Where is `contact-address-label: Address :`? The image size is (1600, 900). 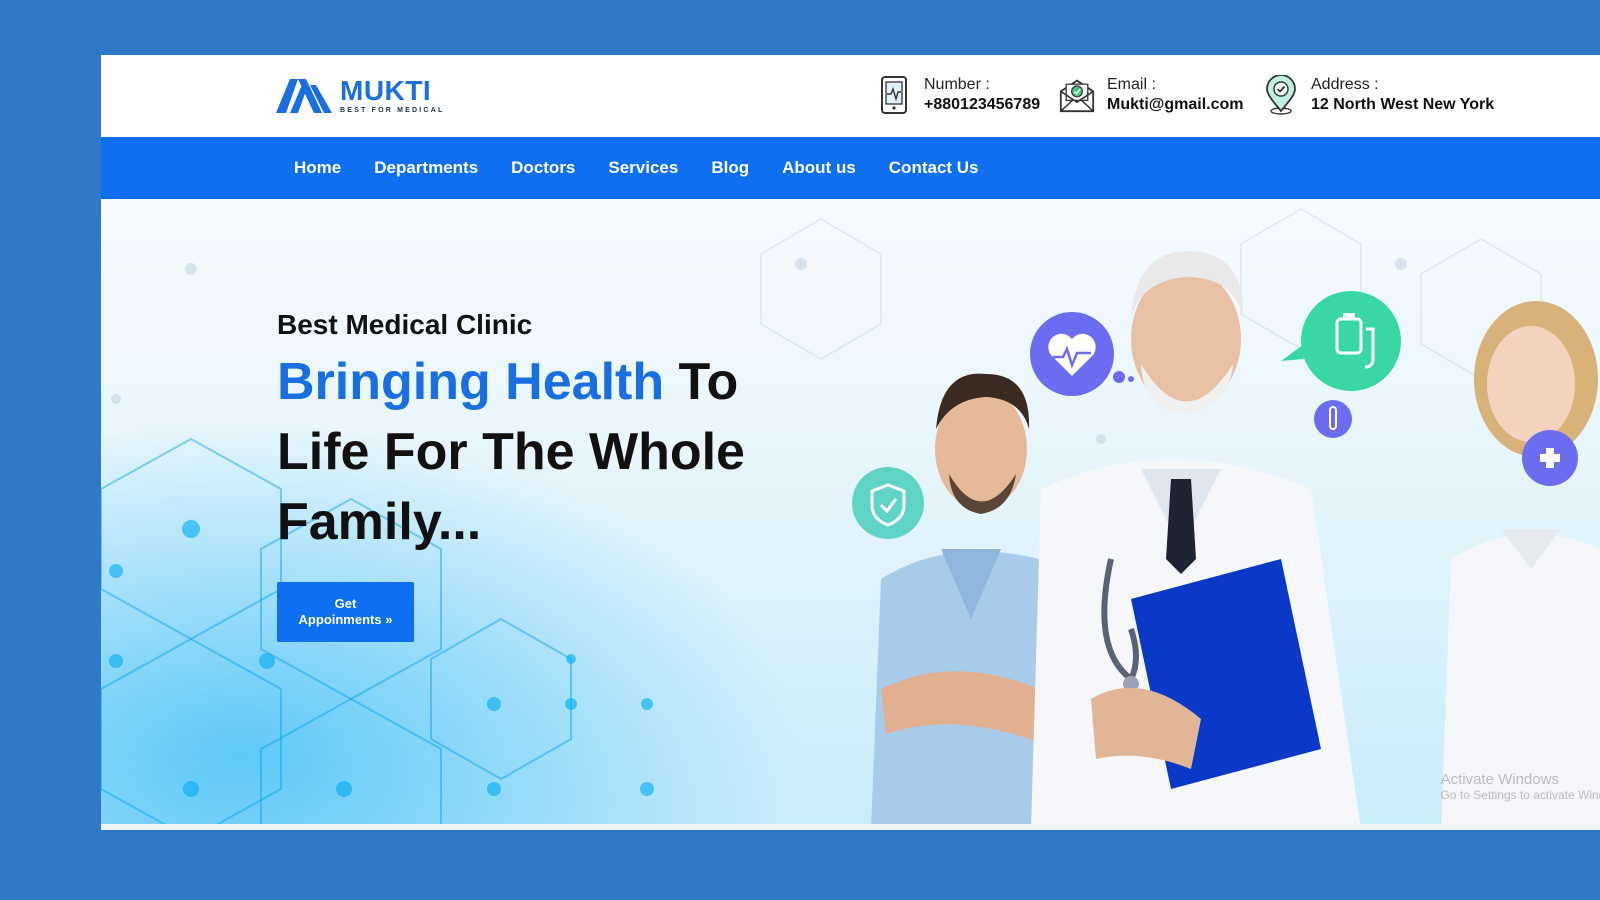 contact-address-label: Address : is located at coordinates (1345, 84).